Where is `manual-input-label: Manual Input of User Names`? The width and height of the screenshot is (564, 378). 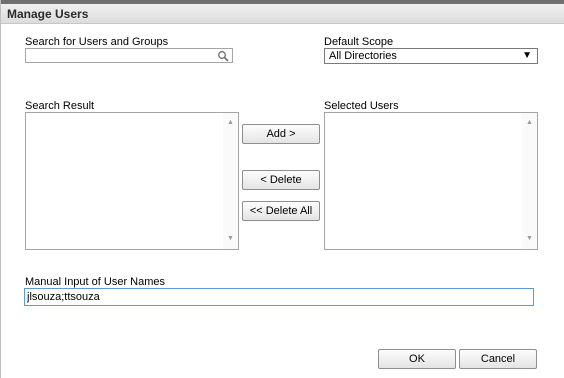
manual-input-label: Manual Input of User Names is located at coordinates (95, 282).